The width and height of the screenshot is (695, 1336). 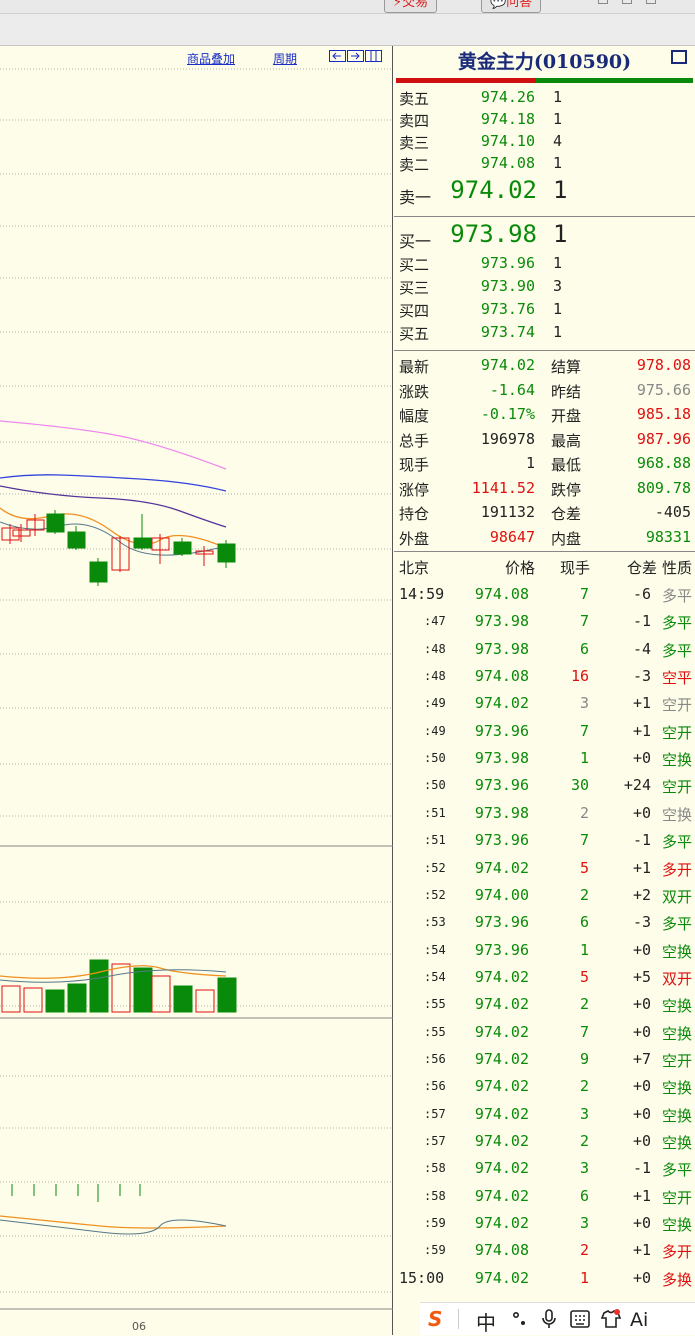 What do you see at coordinates (435, 976) in the screenshot?
I see `tick-time: :54` at bounding box center [435, 976].